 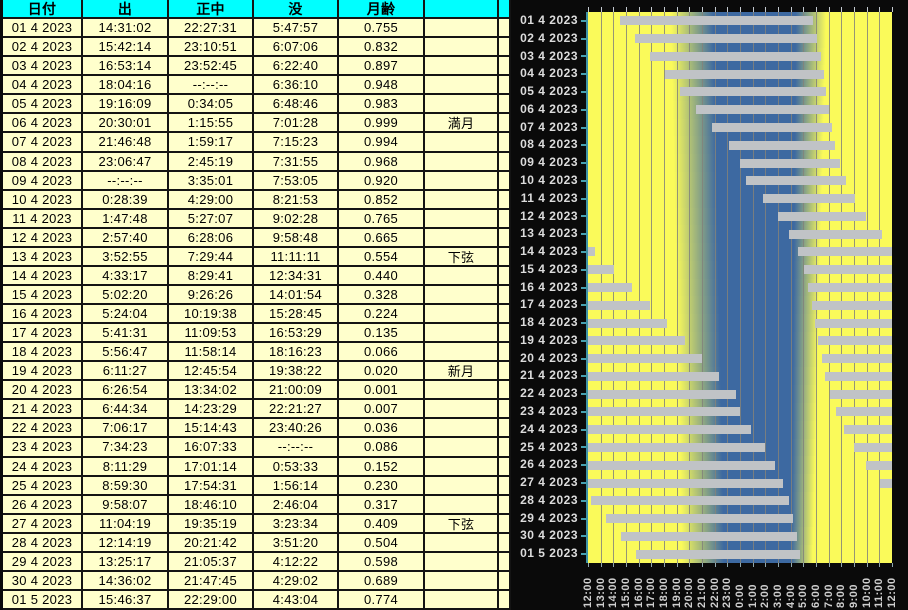 What do you see at coordinates (211, 143) in the screenshot?
I see `cell-transit: 1:59:17` at bounding box center [211, 143].